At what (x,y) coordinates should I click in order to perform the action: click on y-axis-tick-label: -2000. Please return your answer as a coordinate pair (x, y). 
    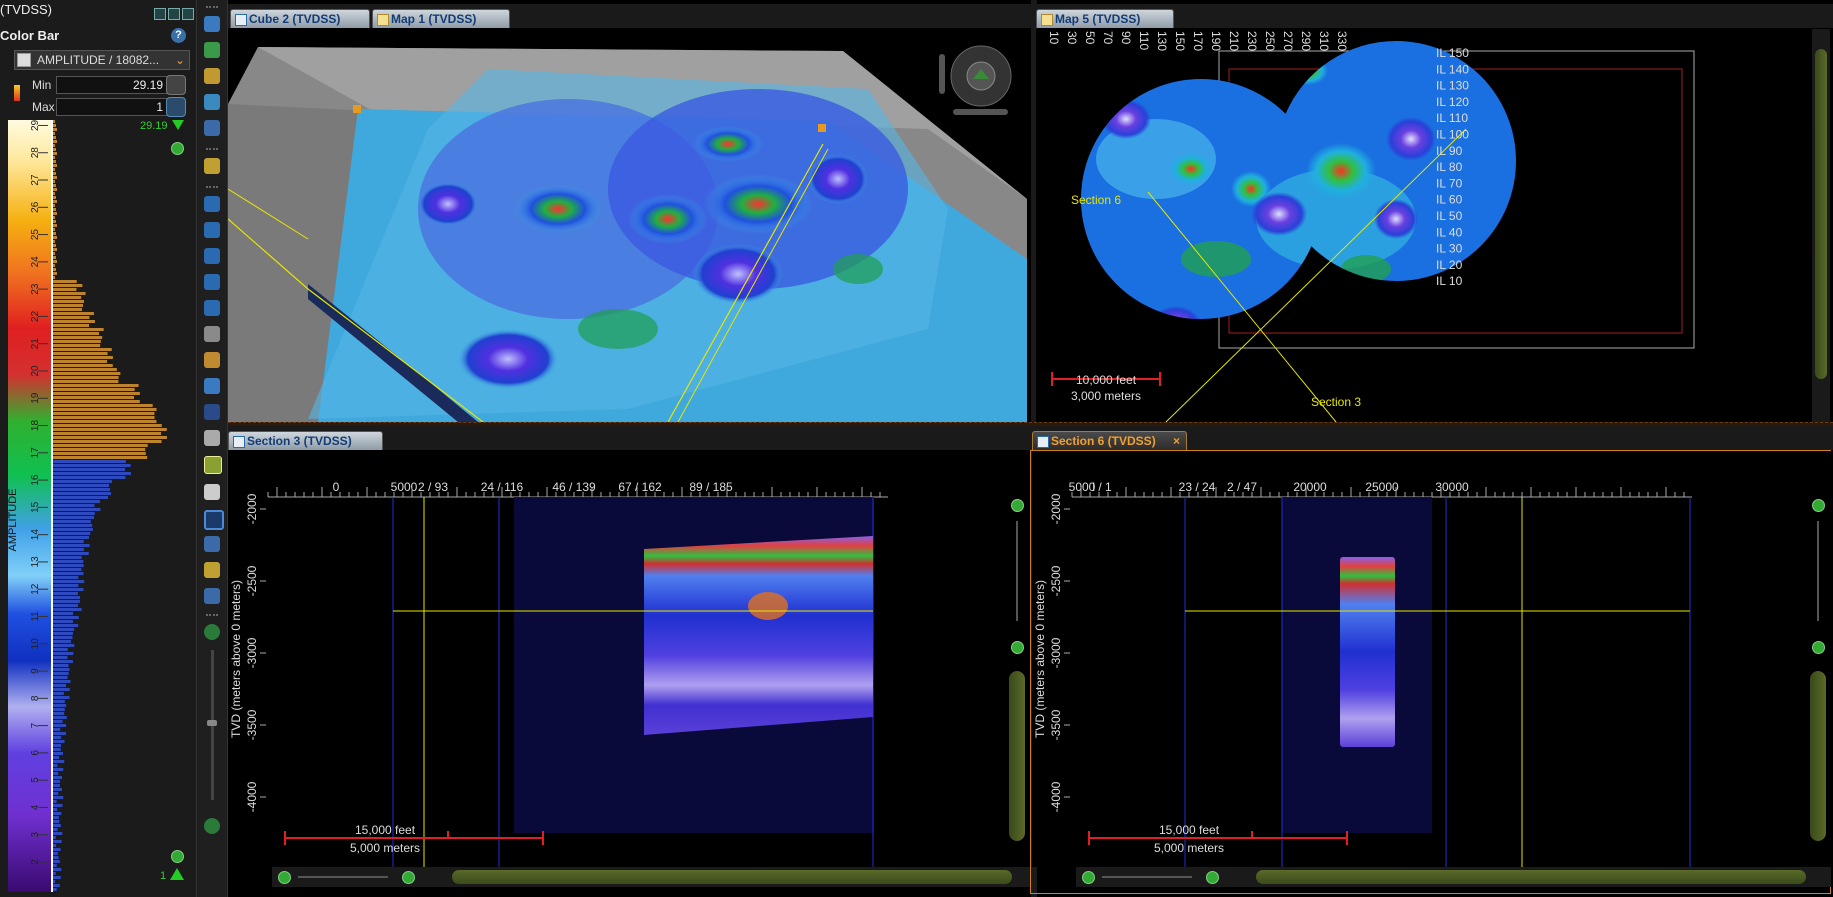
    Looking at the image, I should click on (1056, 508).